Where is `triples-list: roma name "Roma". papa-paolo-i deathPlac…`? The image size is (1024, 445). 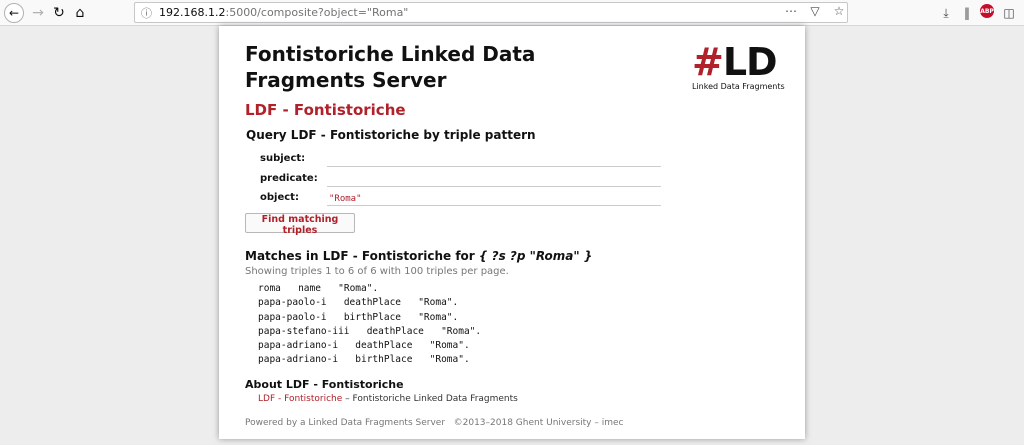
triples-list: roma name "Roma". papa-paolo-i deathPlac… is located at coordinates (369, 325).